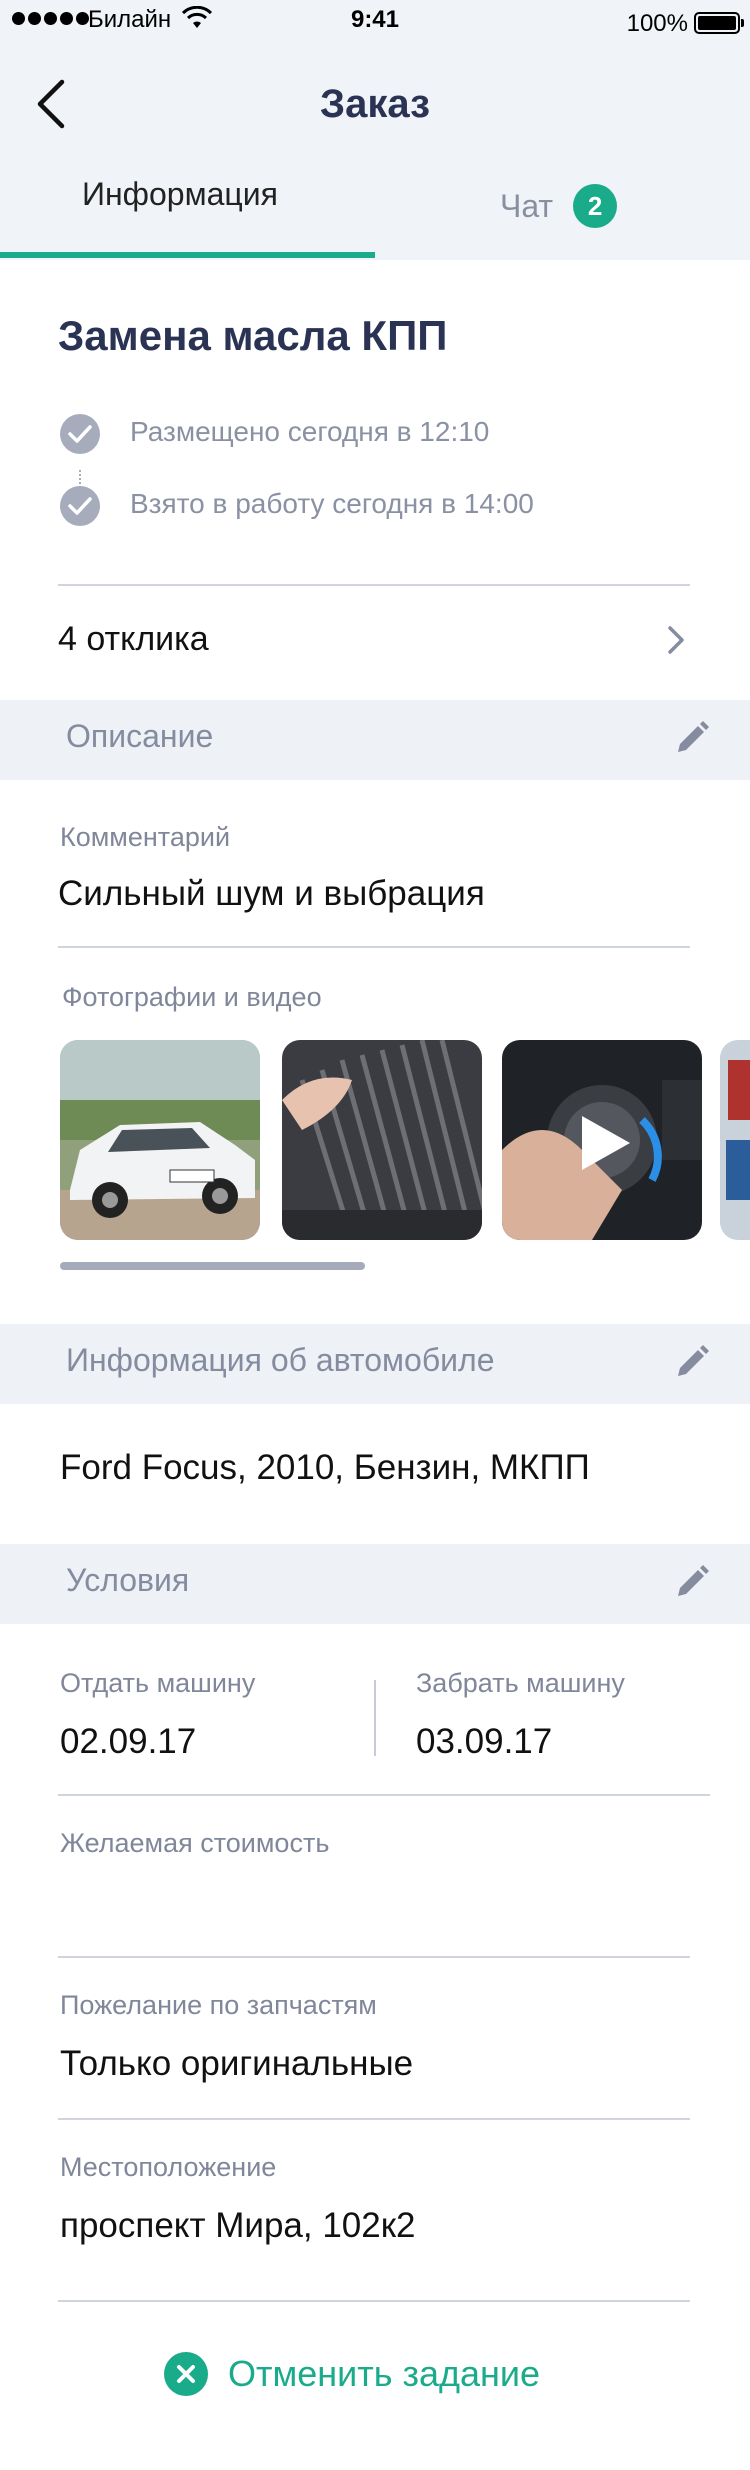  What do you see at coordinates (168, 2167) in the screenshot?
I see `location-label: Местоположение` at bounding box center [168, 2167].